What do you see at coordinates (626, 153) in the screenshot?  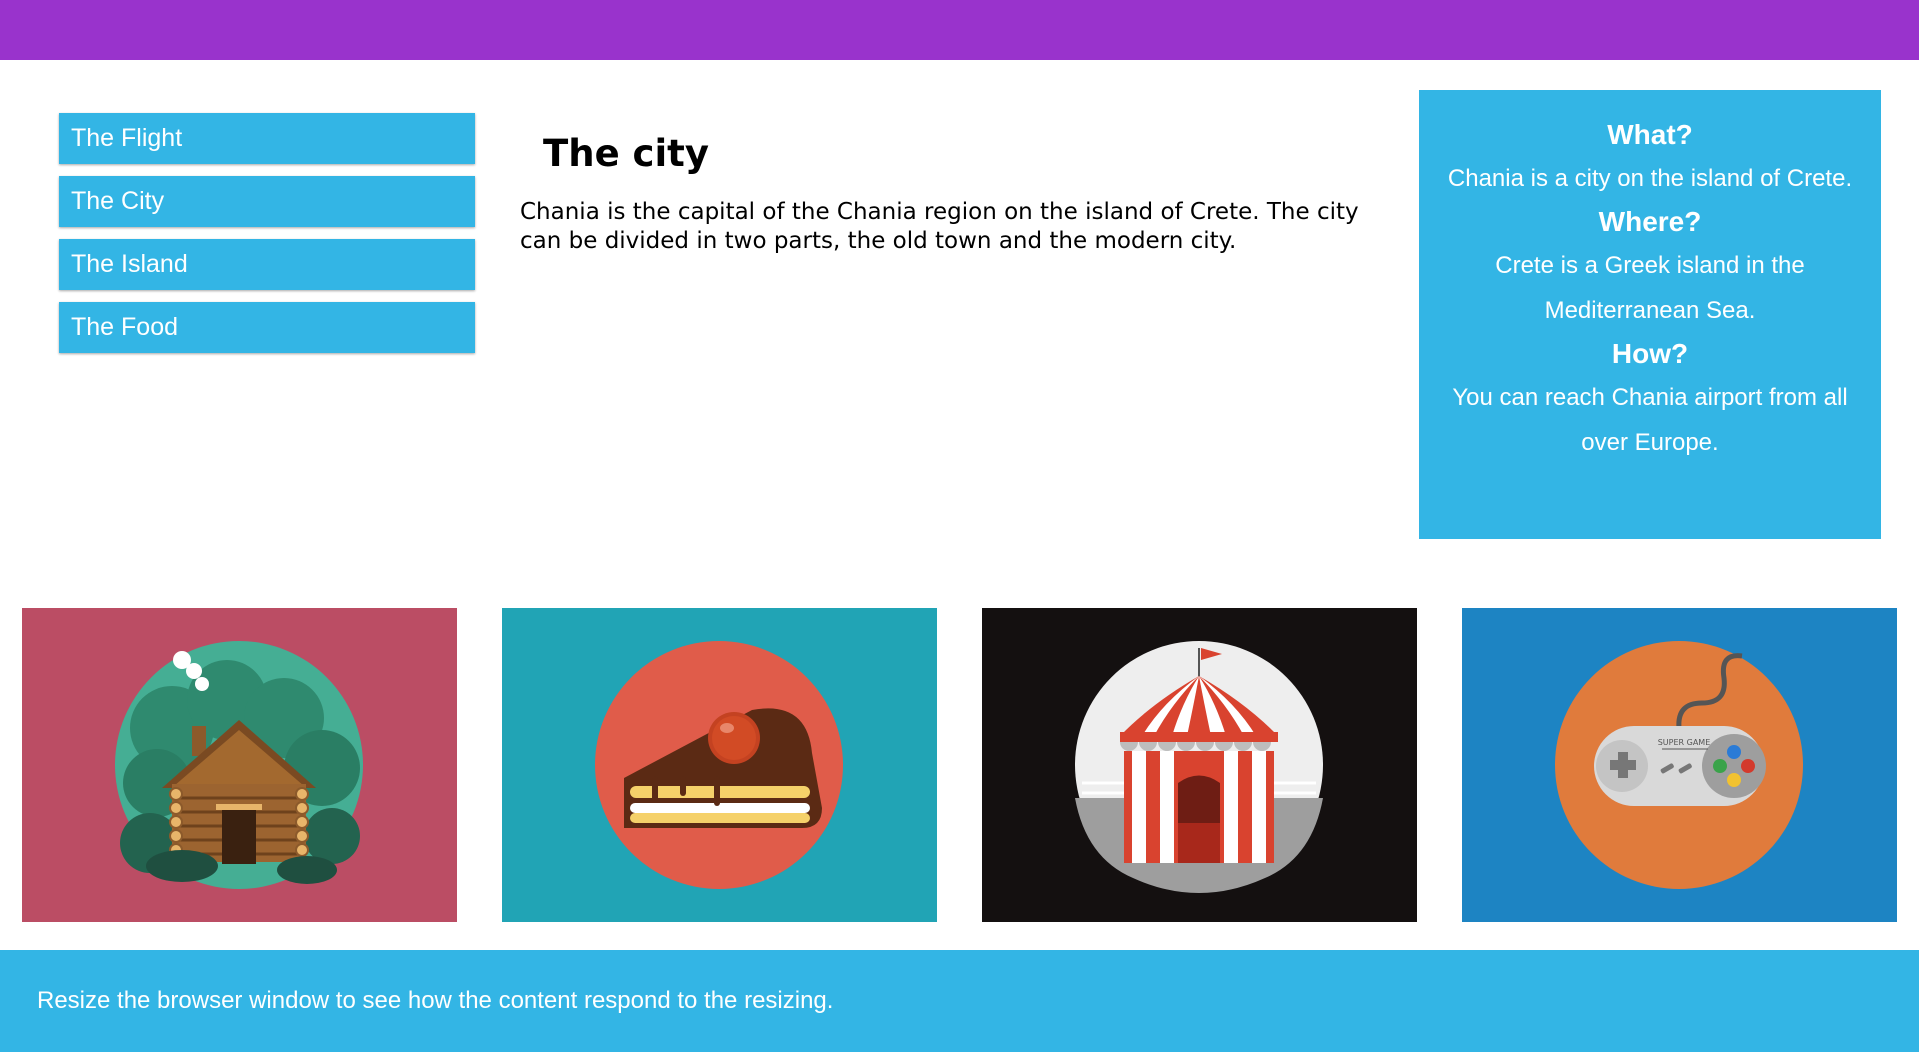 I see `page-title: The city` at bounding box center [626, 153].